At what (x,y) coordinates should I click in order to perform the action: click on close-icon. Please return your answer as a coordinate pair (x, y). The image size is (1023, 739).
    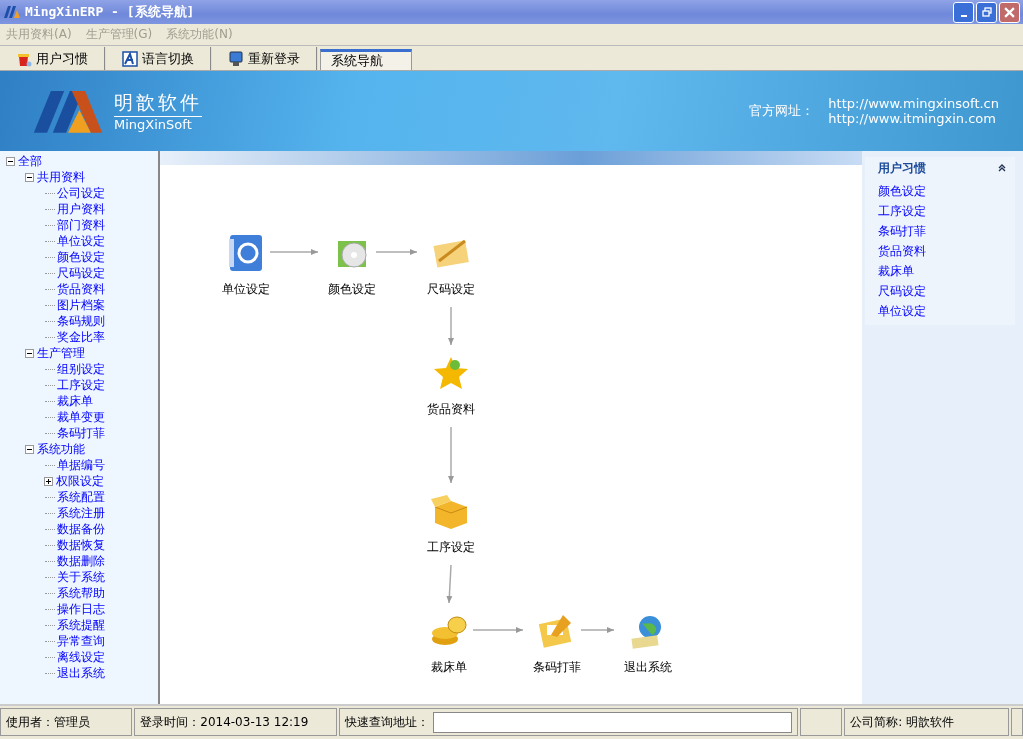
    Looking at the image, I should click on (1009, 12).